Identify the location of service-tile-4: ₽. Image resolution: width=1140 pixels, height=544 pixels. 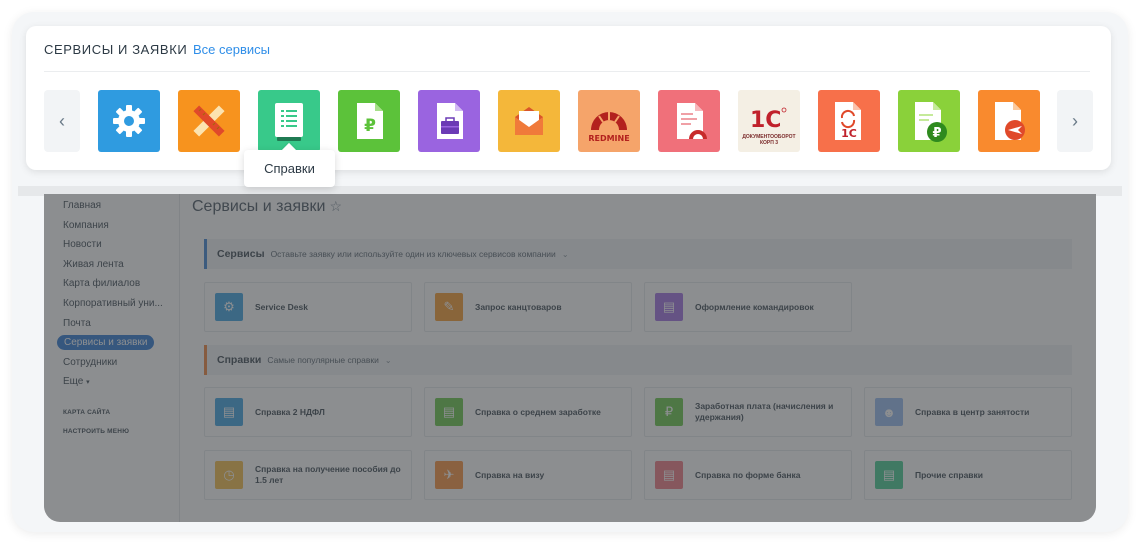
(369, 121).